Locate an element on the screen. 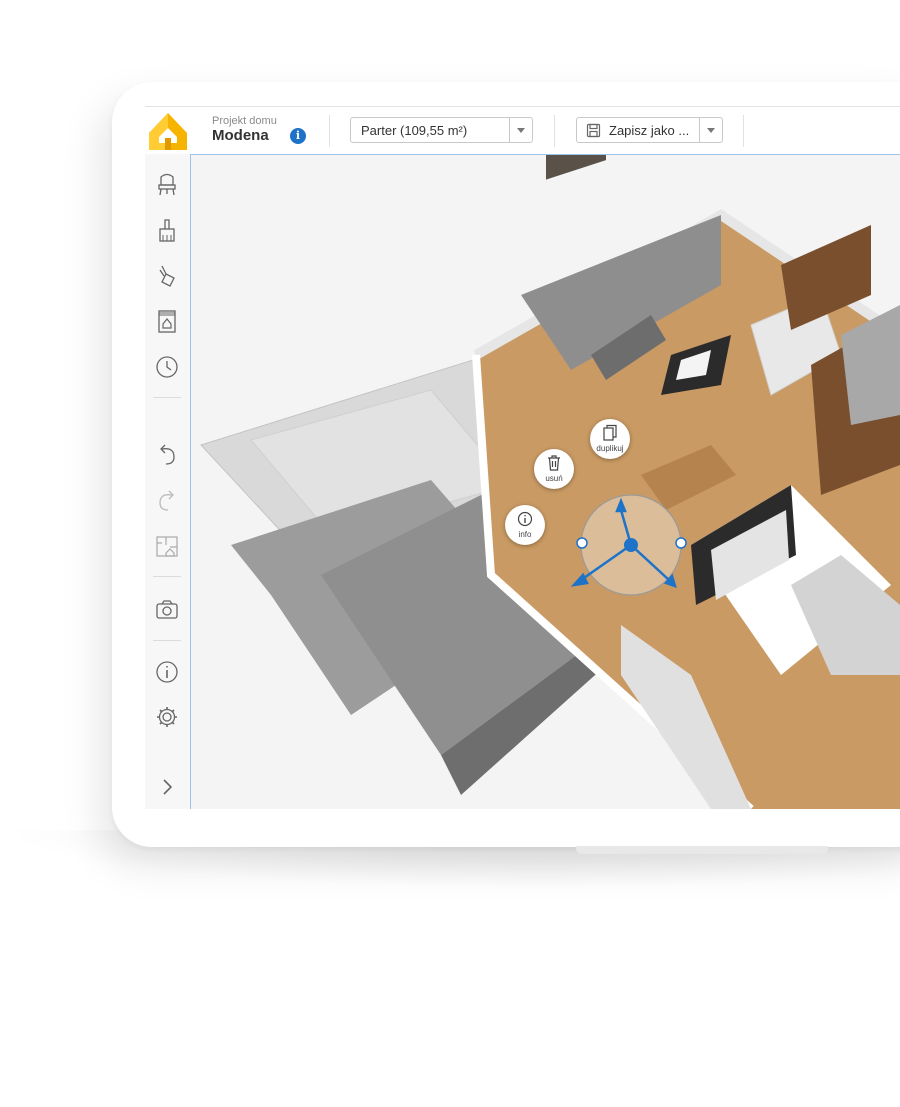 Image resolution: width=900 pixels, height=1107 pixels. gizmo-center-handle is located at coordinates (631, 545).